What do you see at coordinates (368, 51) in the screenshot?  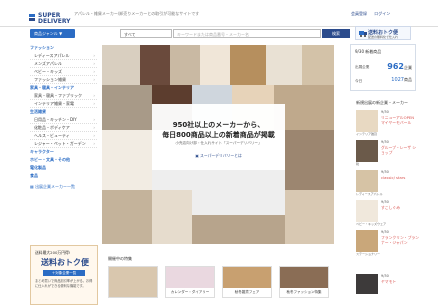 I see `stats-title: 9/30 新着商品` at bounding box center [368, 51].